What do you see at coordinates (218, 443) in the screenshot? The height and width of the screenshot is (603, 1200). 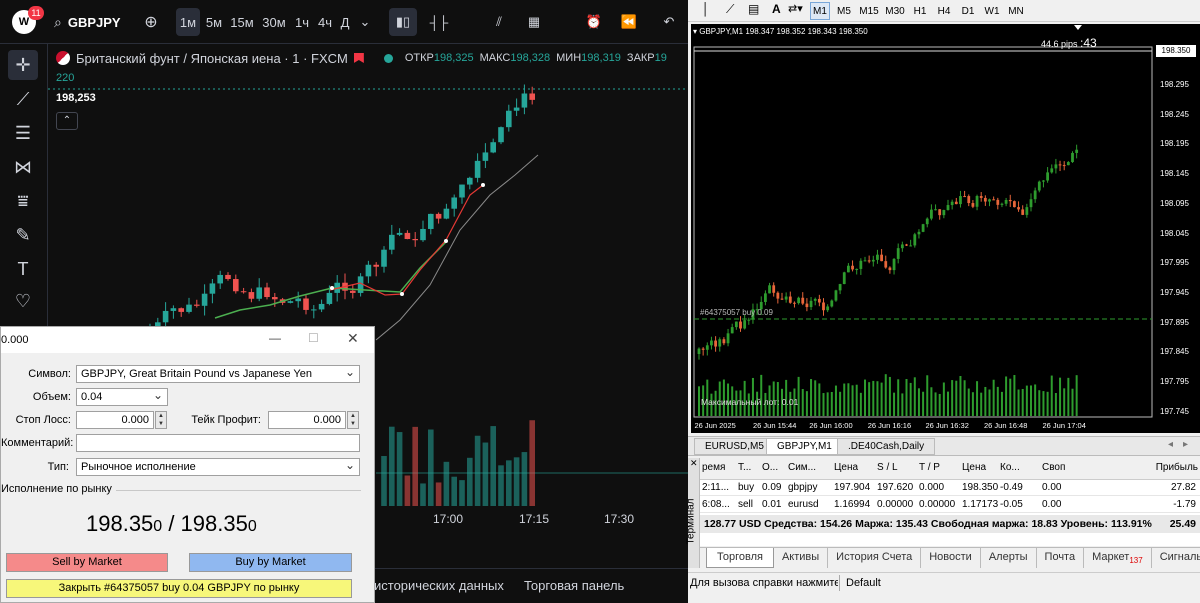 I see `comment-field` at bounding box center [218, 443].